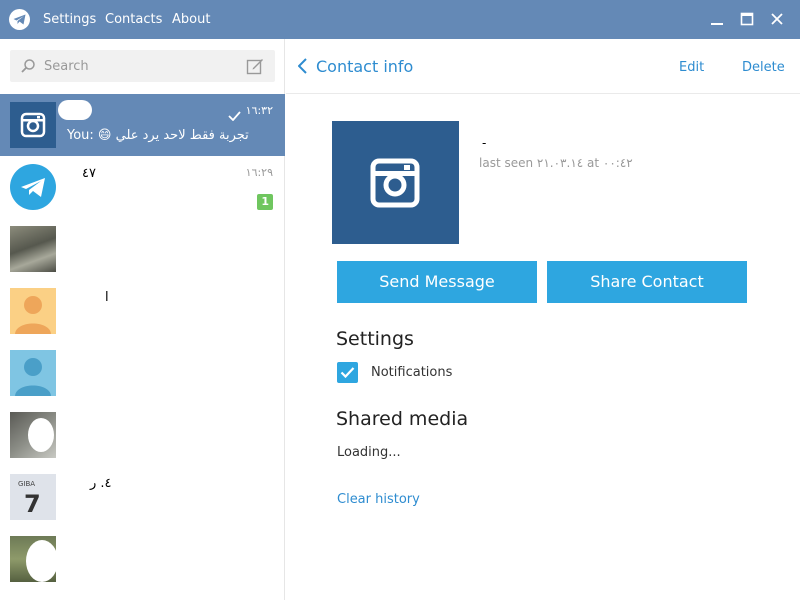  I want to click on instagram-icon, so click(395, 183).